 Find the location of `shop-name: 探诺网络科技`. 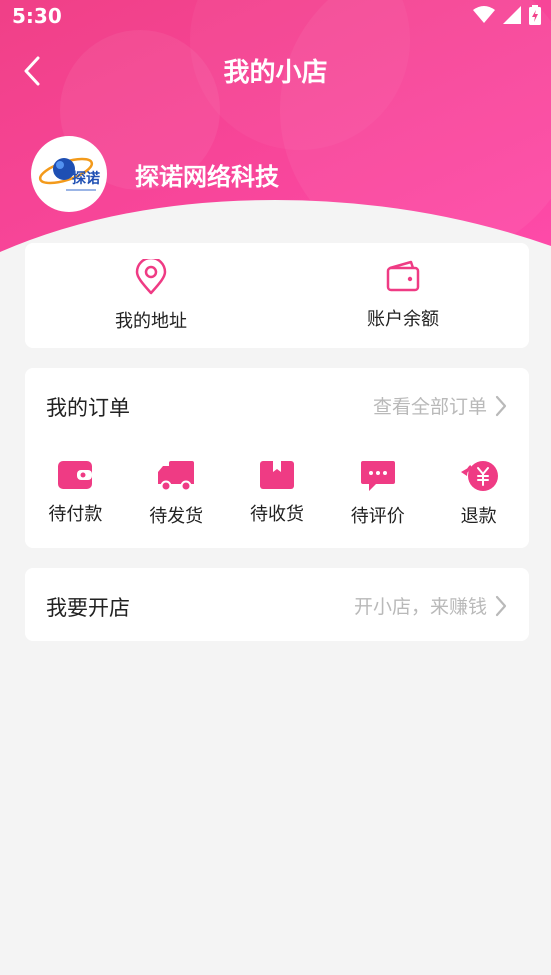

shop-name: 探诺网络科技 is located at coordinates (207, 176).